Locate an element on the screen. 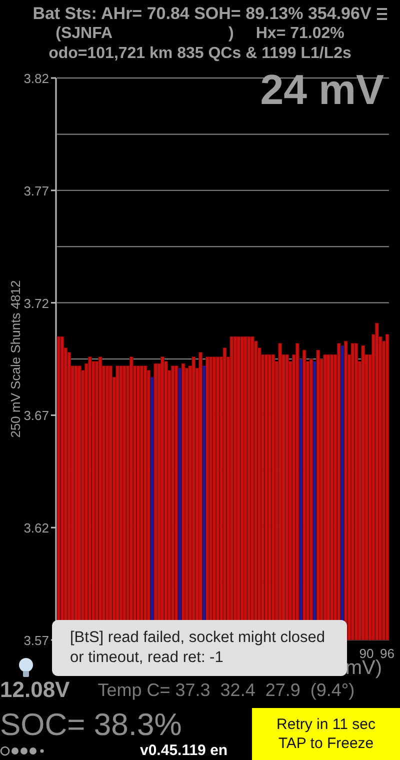 The height and width of the screenshot is (760, 400). temperature-text: Temp C= 37.3 32.4 27.9 (9.4°) is located at coordinates (226, 690).